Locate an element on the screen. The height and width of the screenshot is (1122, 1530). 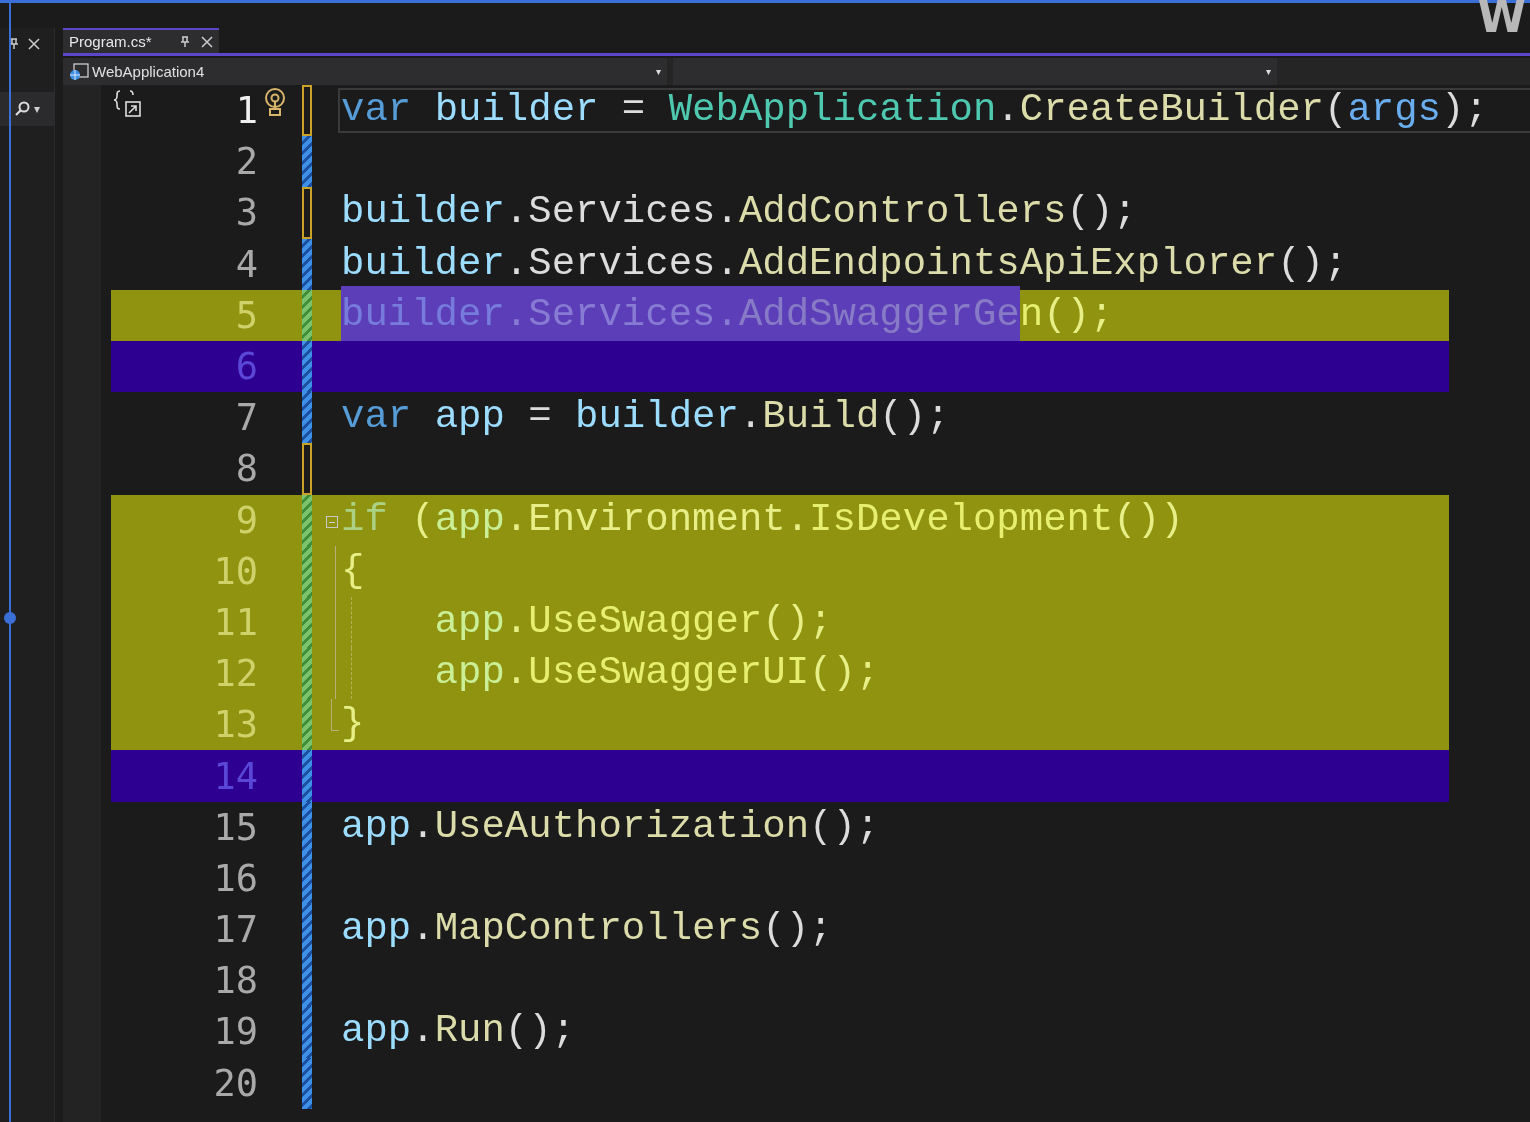
project-name: WebApplication4 is located at coordinates (148, 71).